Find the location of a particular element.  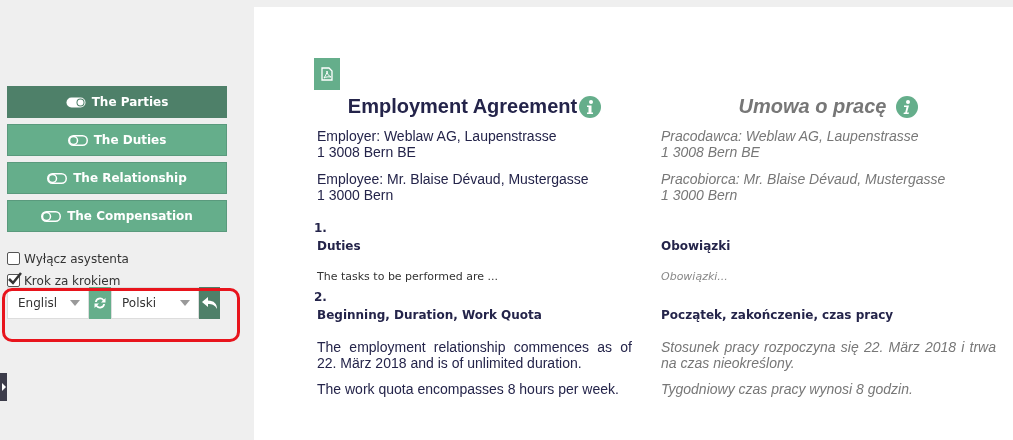

section-heading: Początek, zakończenie, czas pracy is located at coordinates (778, 315).